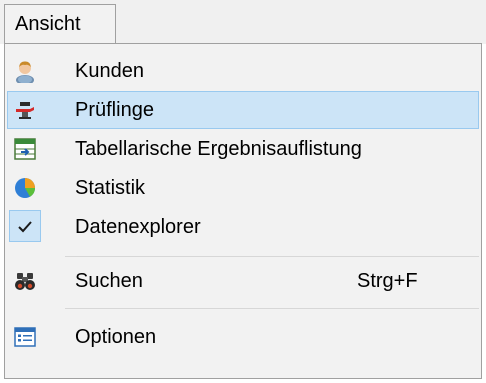  I want to click on menu-item-prueflinge: Prüflinge, so click(243, 110).